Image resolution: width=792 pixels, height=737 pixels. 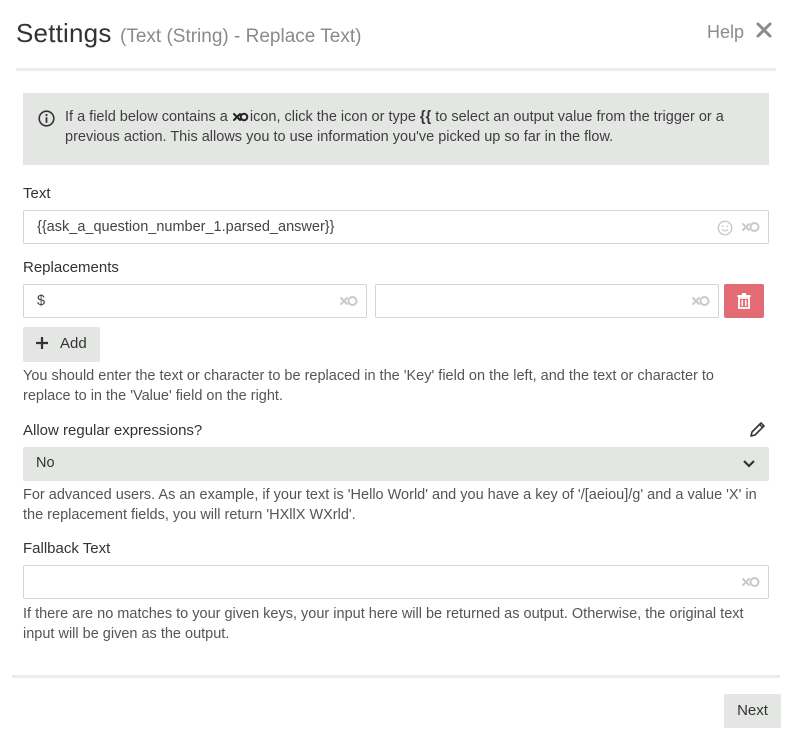 I want to click on next-button: Next, so click(x=752, y=711).